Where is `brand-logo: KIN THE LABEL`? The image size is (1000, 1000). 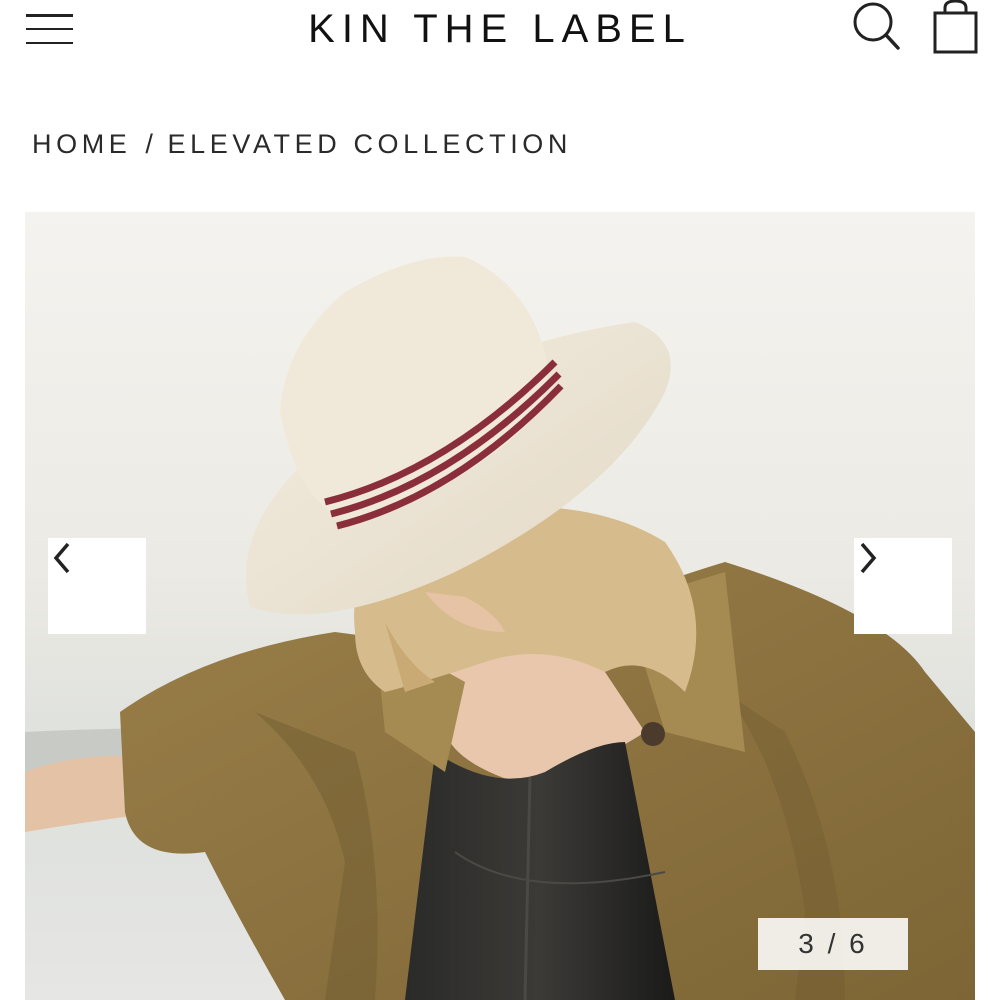
brand-logo: KIN THE LABEL is located at coordinates (500, 30).